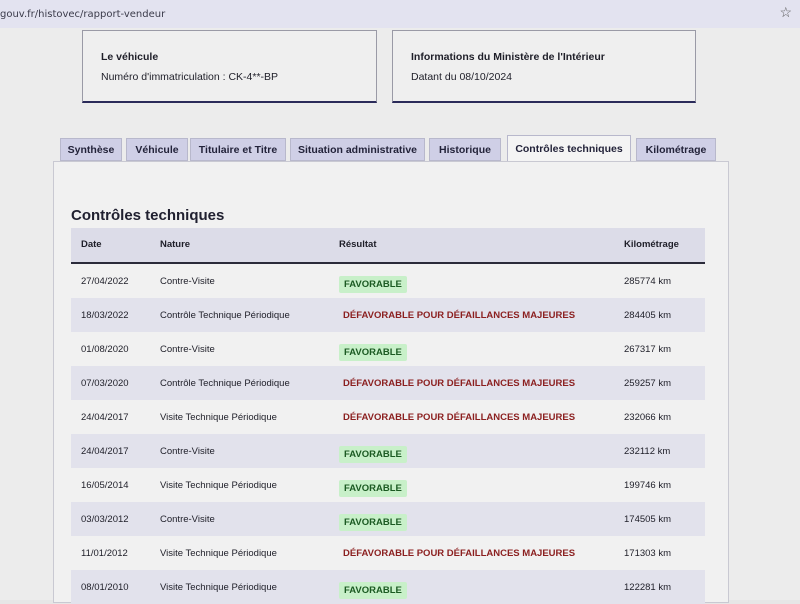 The image size is (800, 604). Describe the element at coordinates (105, 281) in the screenshot. I see `row-date: 27/04/2022` at that location.